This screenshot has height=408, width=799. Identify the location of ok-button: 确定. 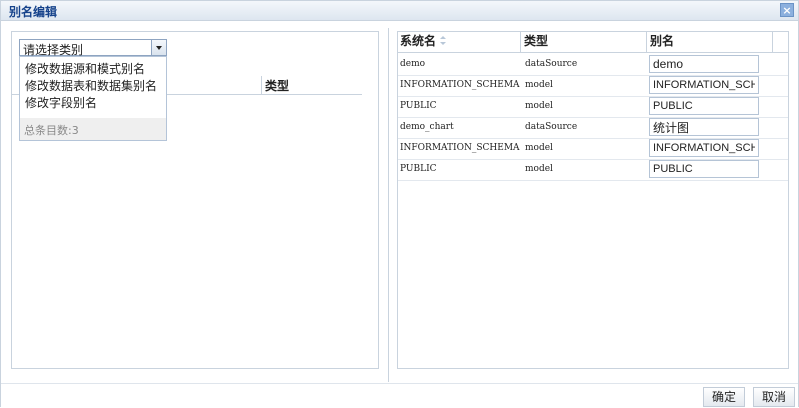
(724, 397).